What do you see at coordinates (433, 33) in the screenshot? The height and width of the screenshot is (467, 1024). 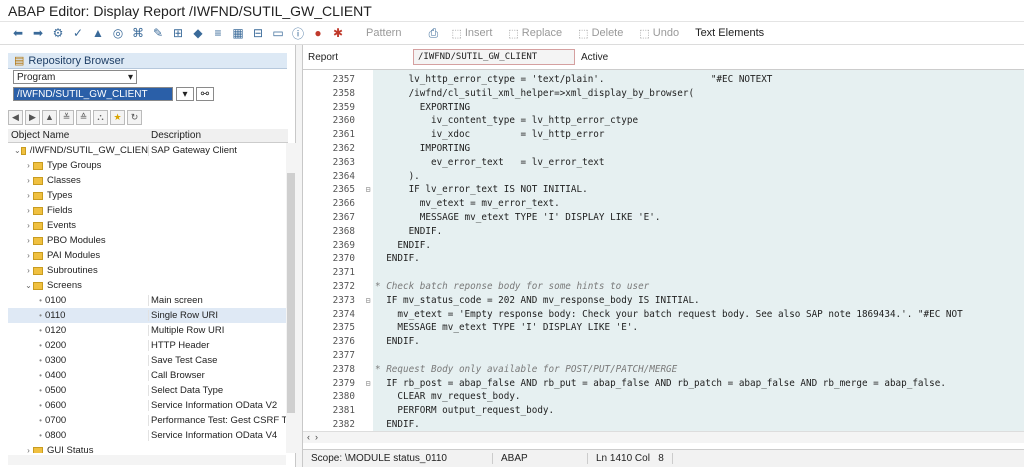 I see `print-icon: ⎙` at bounding box center [433, 33].